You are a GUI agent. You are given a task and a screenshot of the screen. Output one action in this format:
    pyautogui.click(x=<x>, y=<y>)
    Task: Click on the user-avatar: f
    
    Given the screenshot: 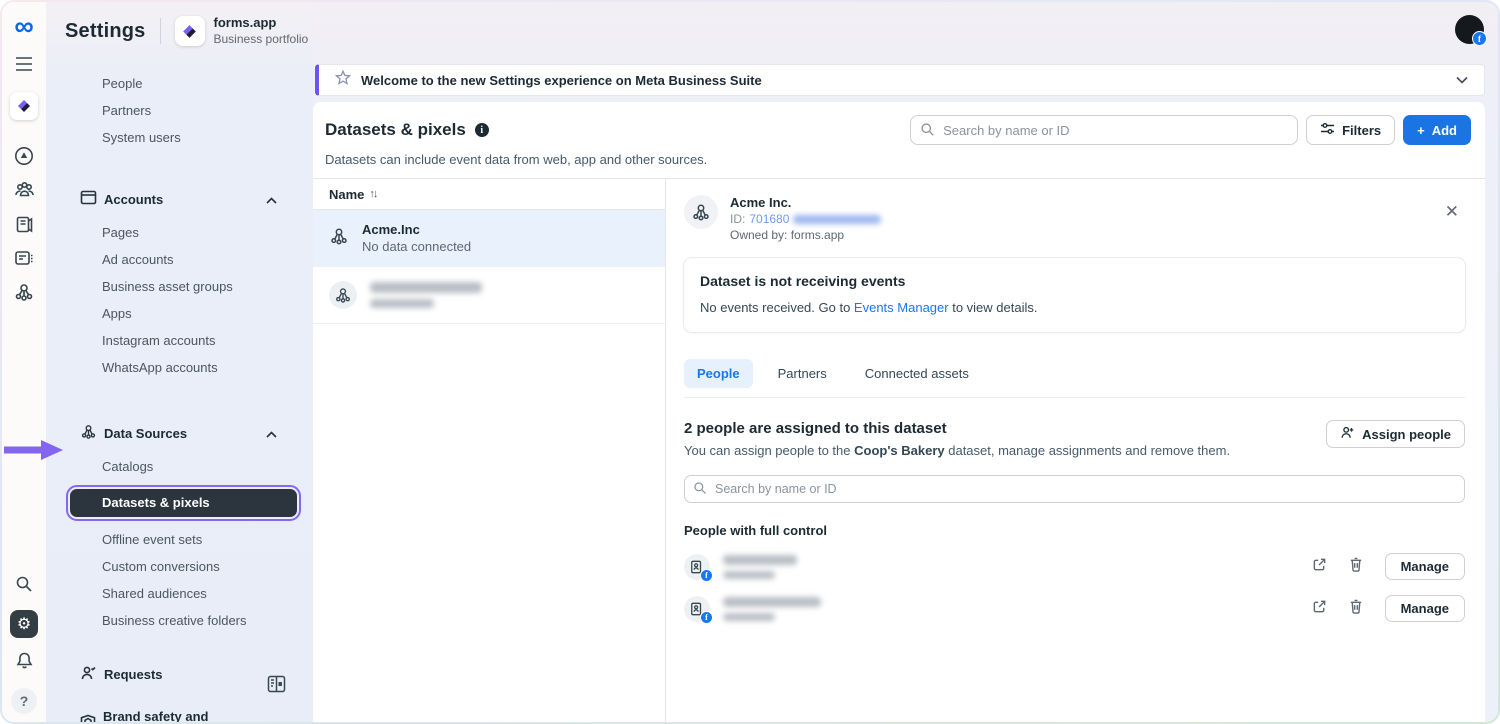 What is the action you would take?
    pyautogui.click(x=1471, y=30)
    